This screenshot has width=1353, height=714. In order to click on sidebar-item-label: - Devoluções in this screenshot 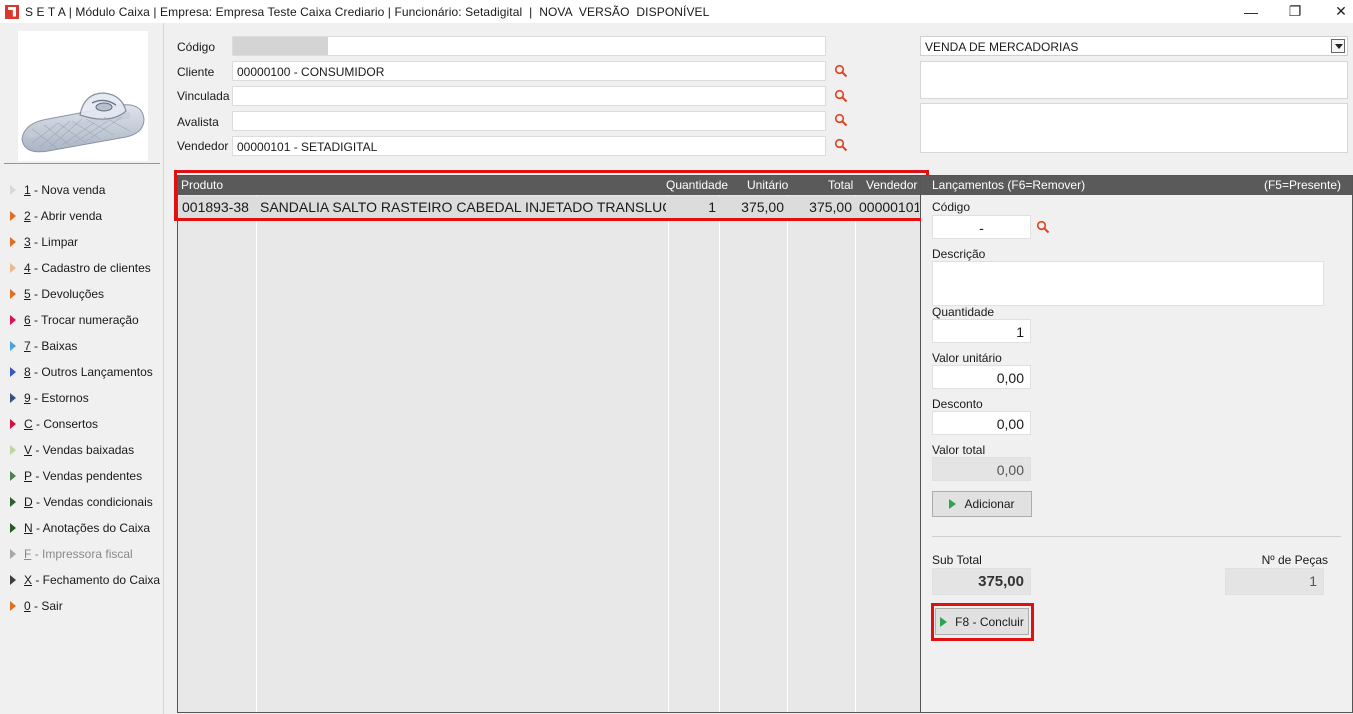, I will do `click(67, 294)`.